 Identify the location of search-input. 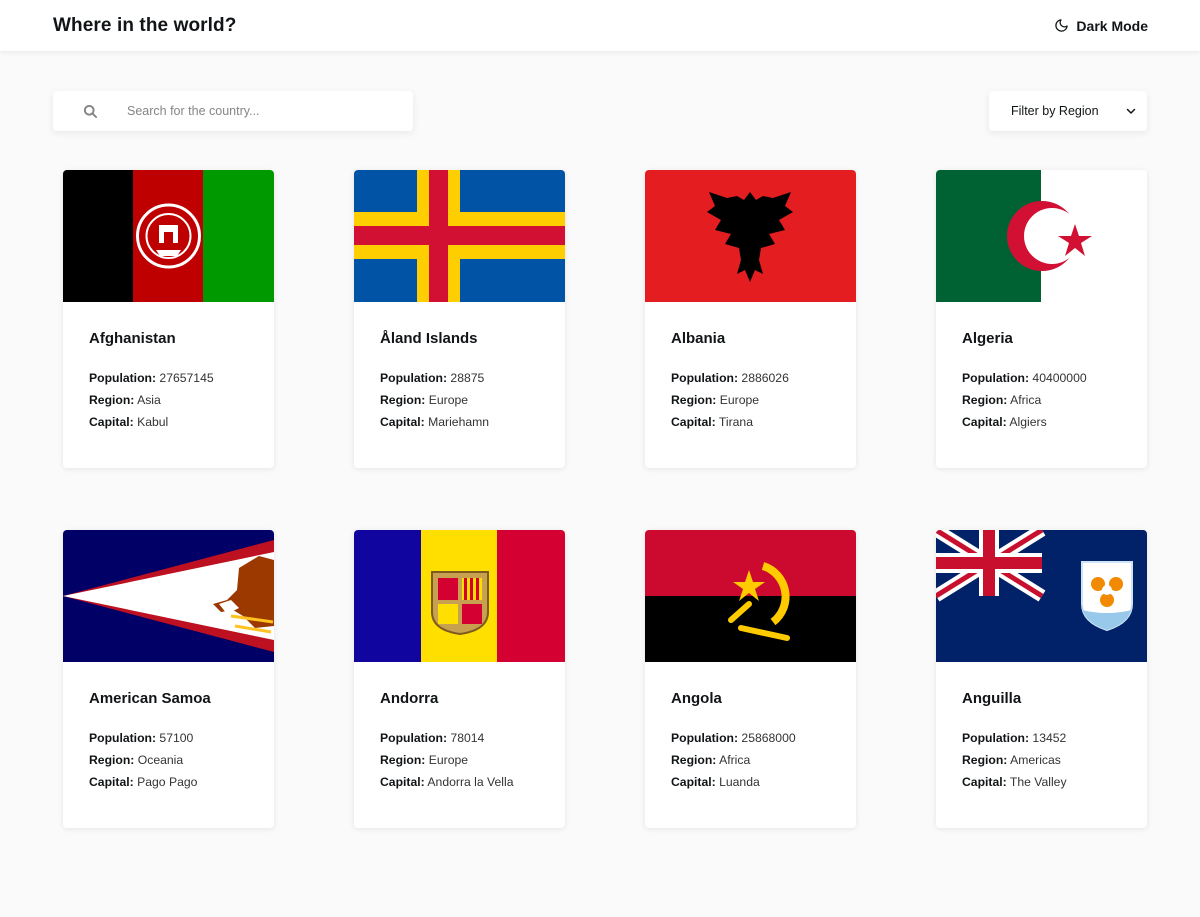
(257, 111).